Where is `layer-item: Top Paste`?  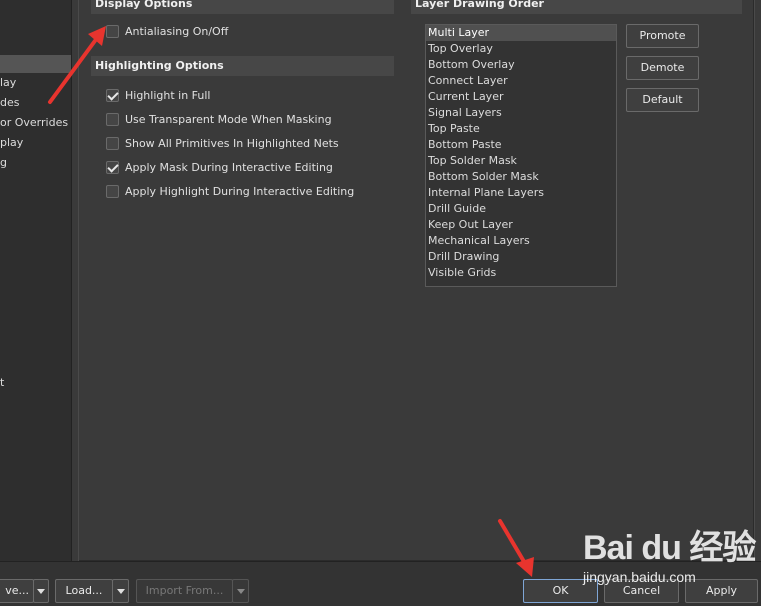
layer-item: Top Paste is located at coordinates (521, 129).